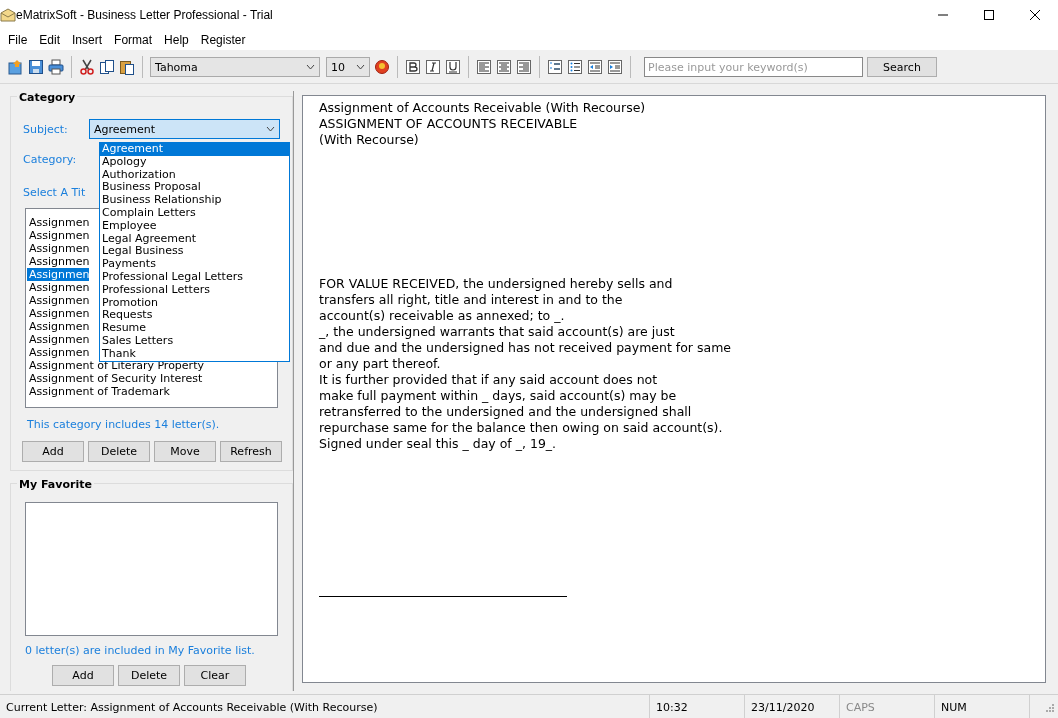 This screenshot has width=1058, height=718. What do you see at coordinates (595, 67) in the screenshot?
I see `outdent-icon` at bounding box center [595, 67].